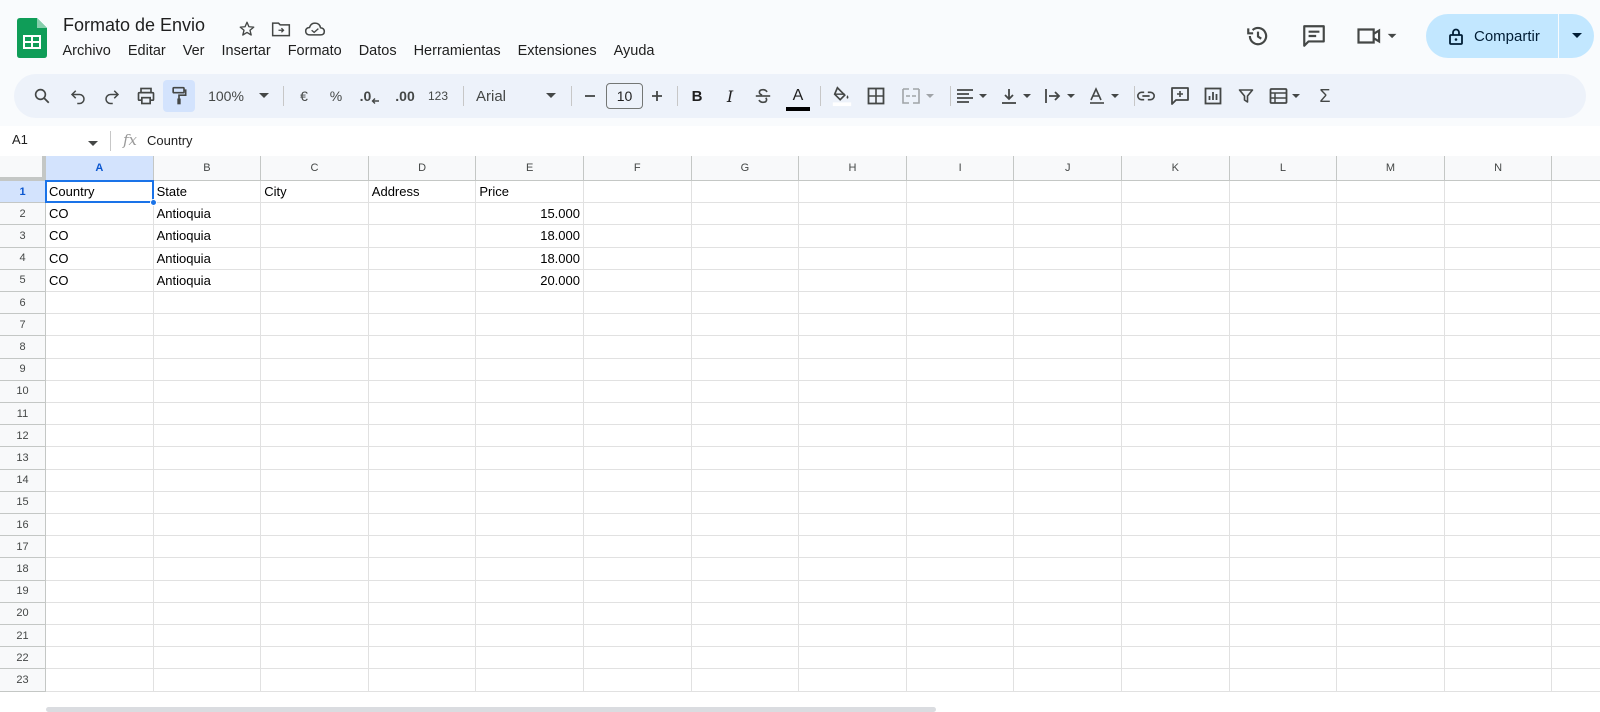 The width and height of the screenshot is (1600, 712). Describe the element at coordinates (1176, 658) in the screenshot. I see `cell-k22` at that location.